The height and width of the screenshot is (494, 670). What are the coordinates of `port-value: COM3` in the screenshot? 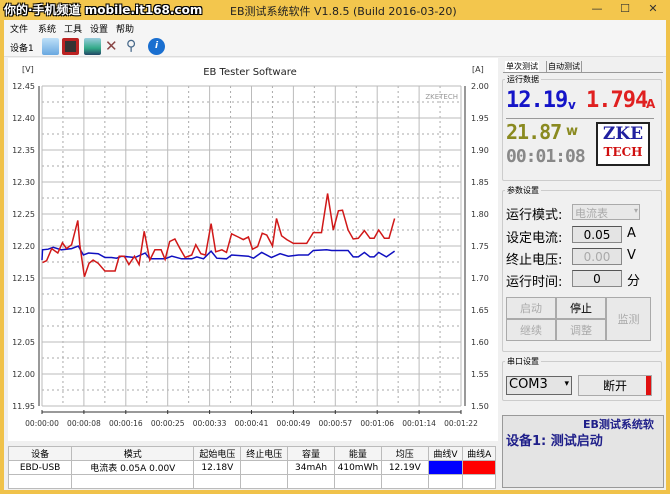 It's located at (528, 384).